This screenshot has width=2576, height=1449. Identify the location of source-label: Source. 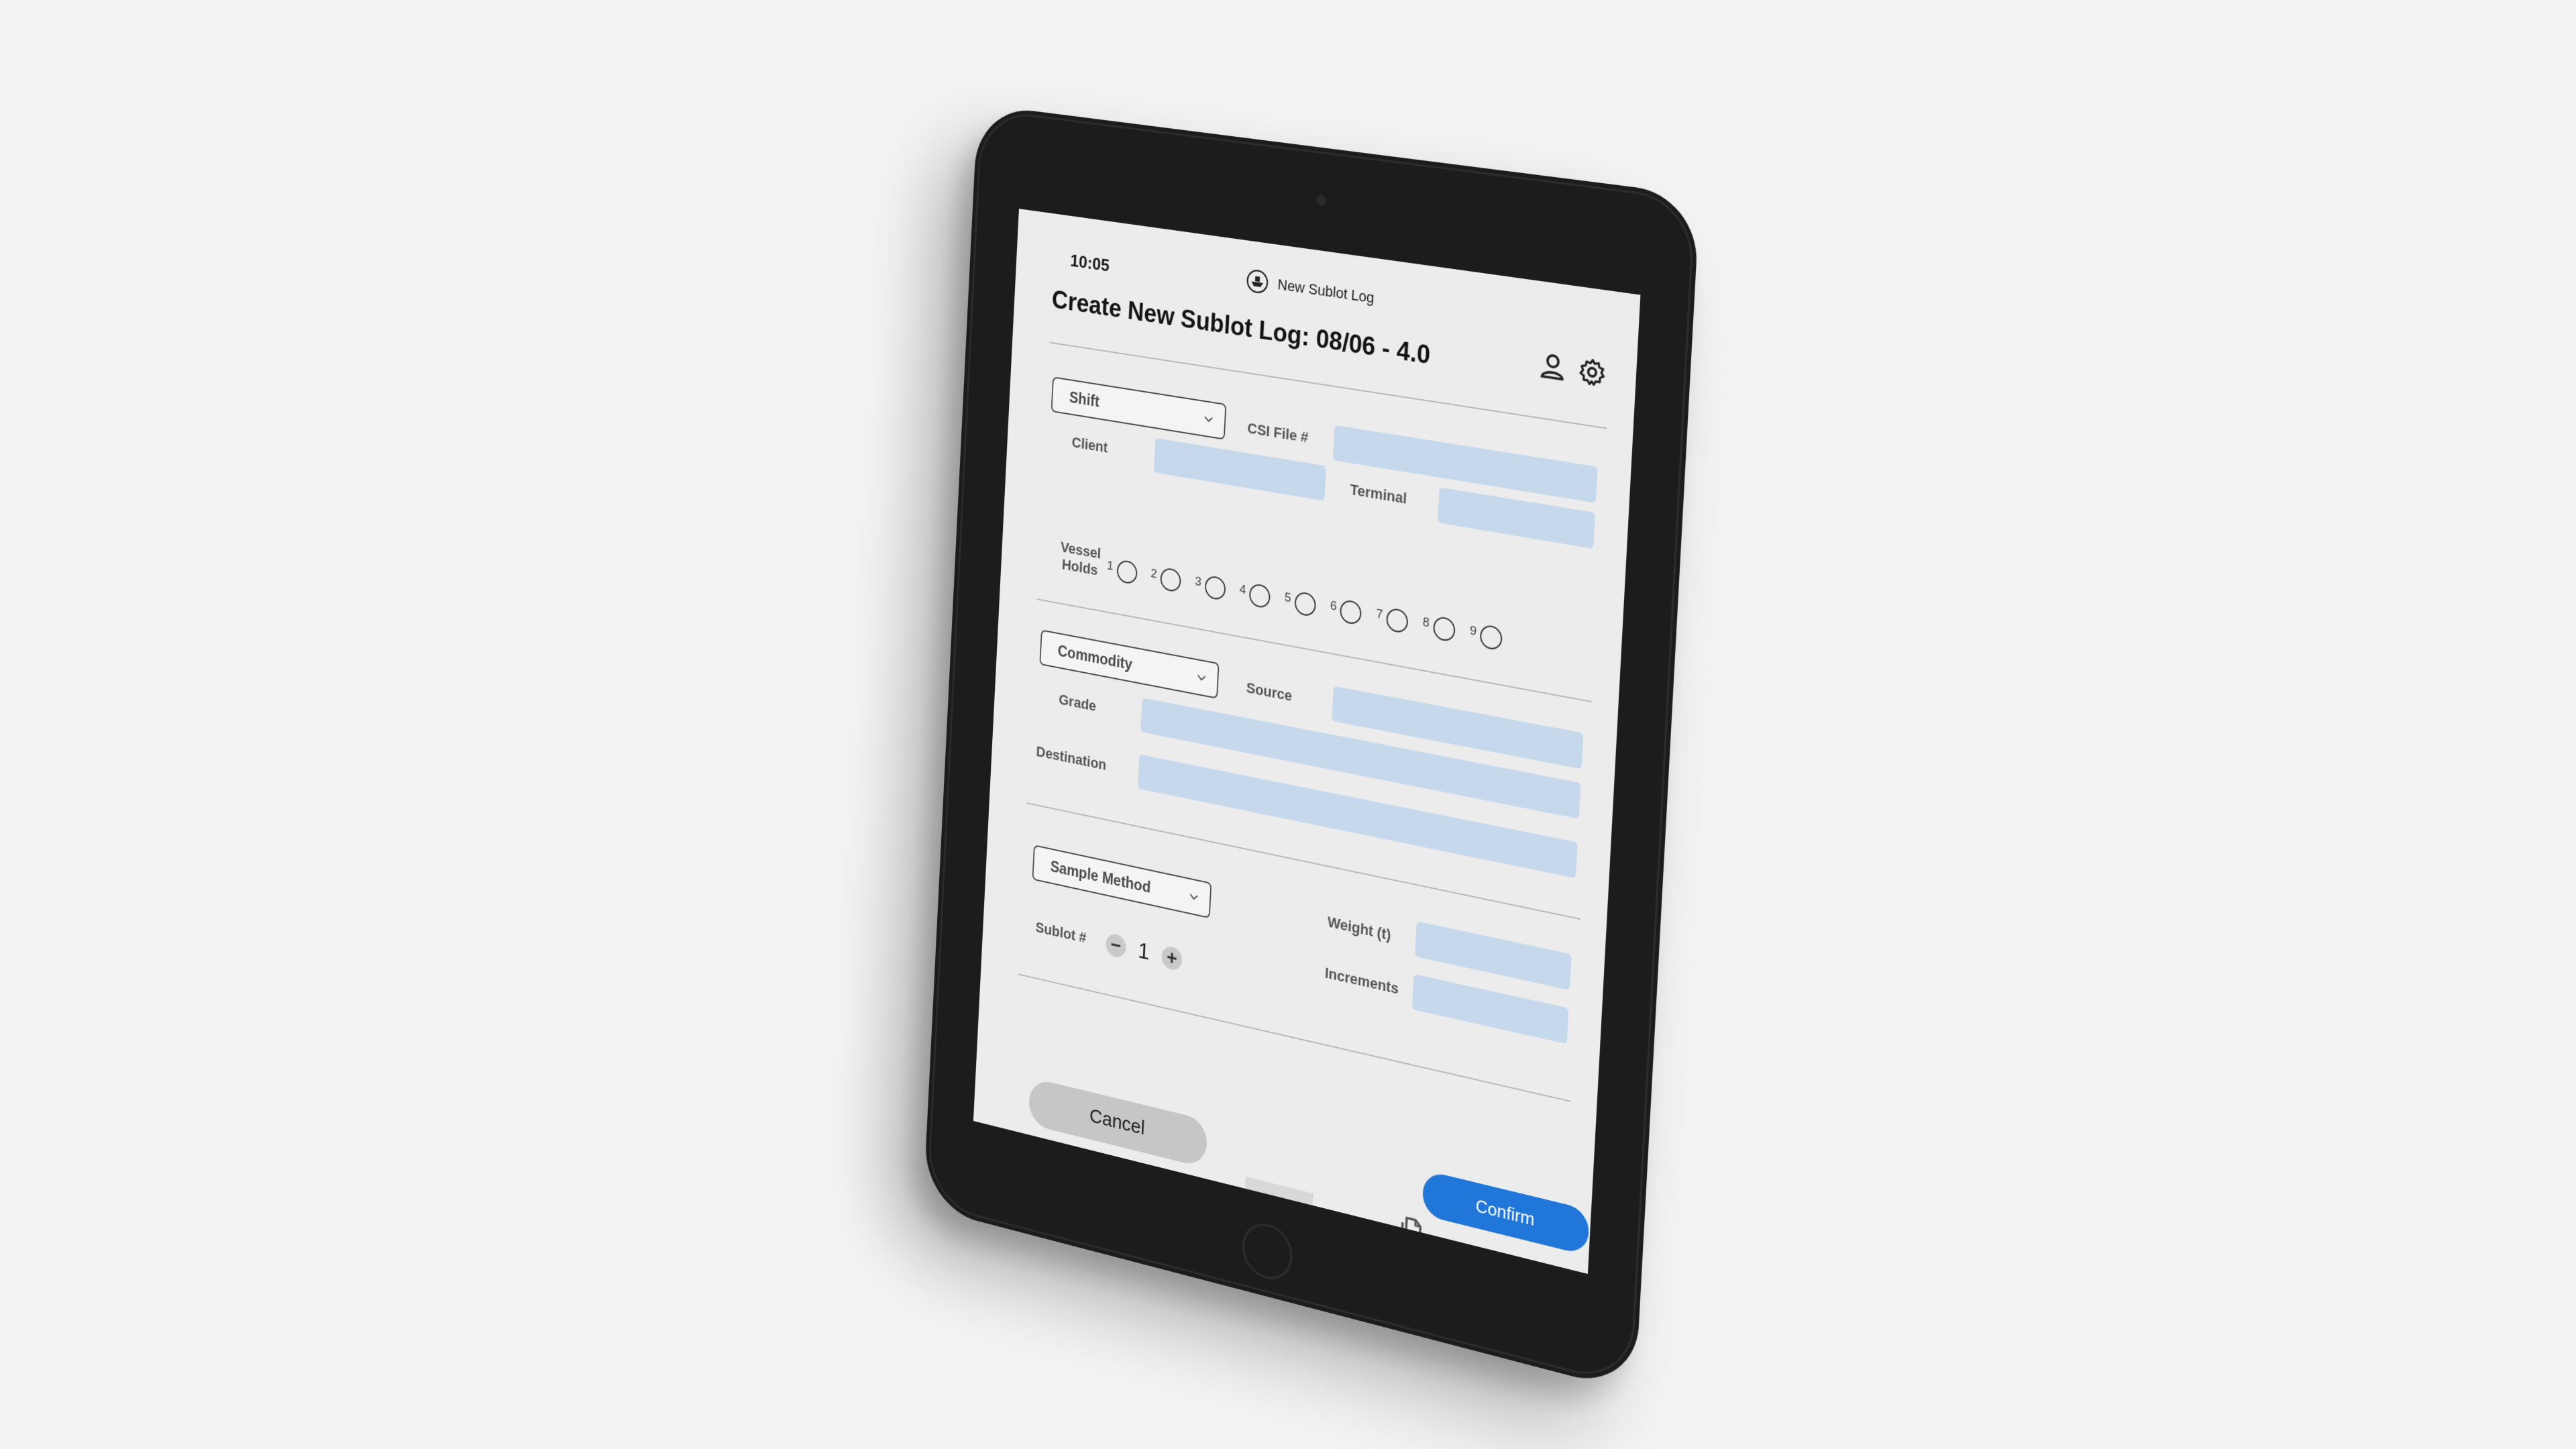
(1269, 692).